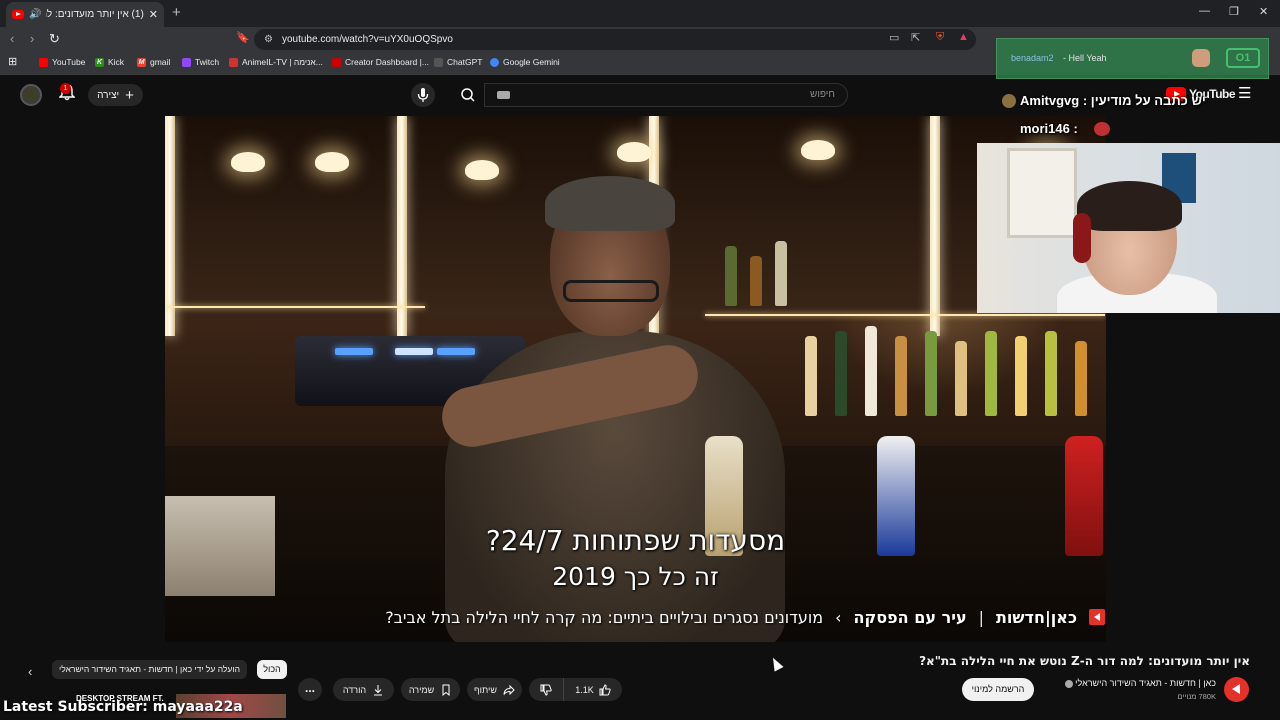 The height and width of the screenshot is (720, 1280). Describe the element at coordinates (1243, 58) in the screenshot. I see `alert-counter: O1` at that location.